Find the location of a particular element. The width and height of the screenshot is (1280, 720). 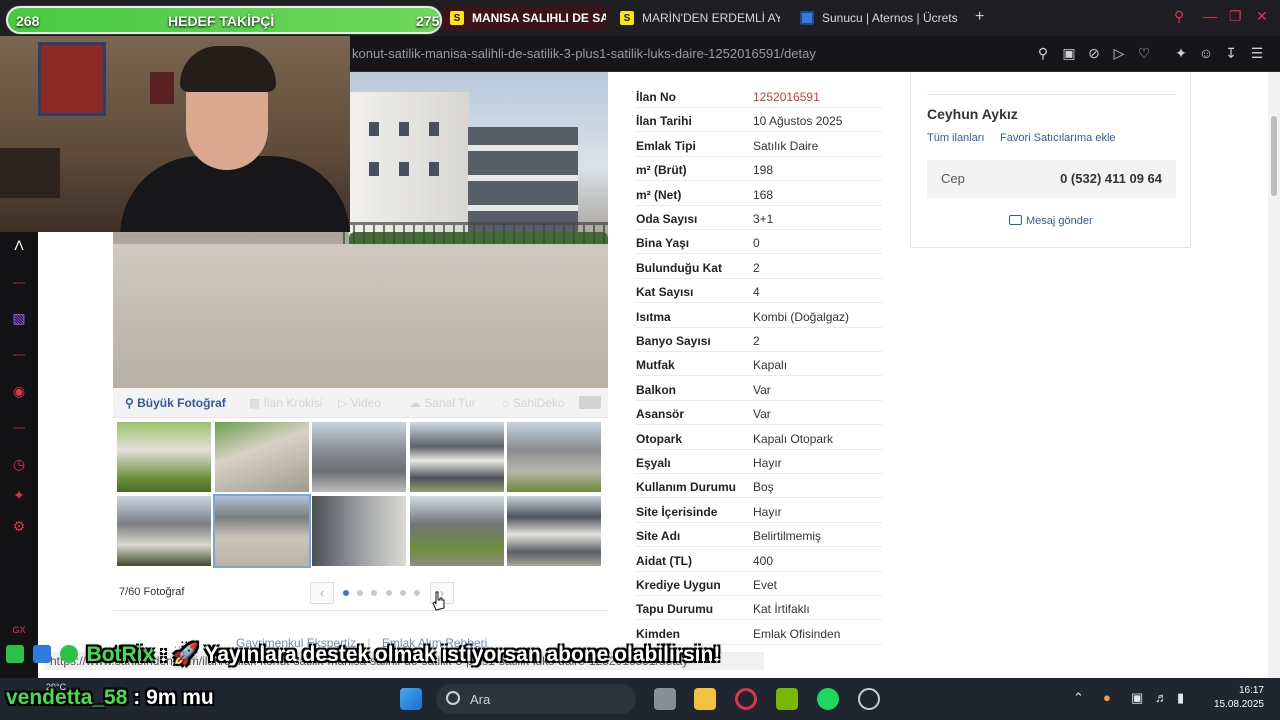

send-message-link: Mesaj gönder is located at coordinates (1051, 221).